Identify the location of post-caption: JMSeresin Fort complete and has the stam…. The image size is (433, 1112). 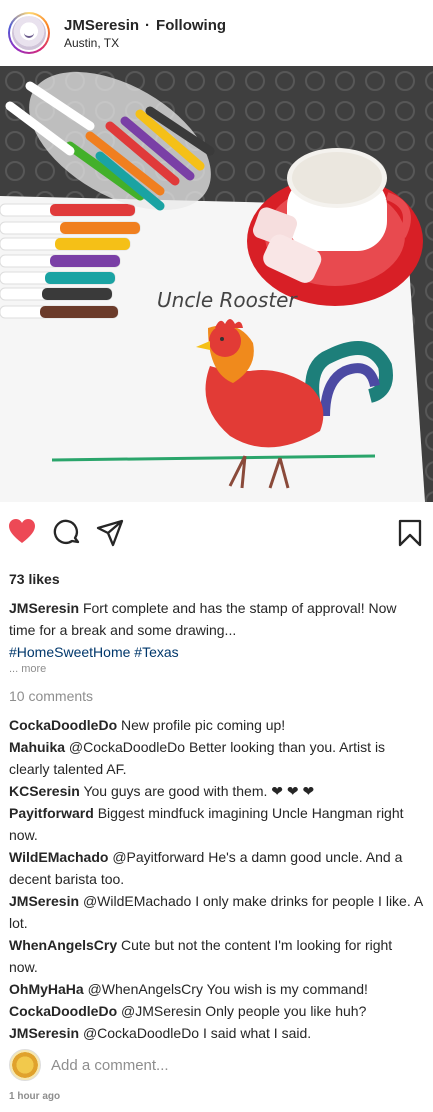
(214, 630).